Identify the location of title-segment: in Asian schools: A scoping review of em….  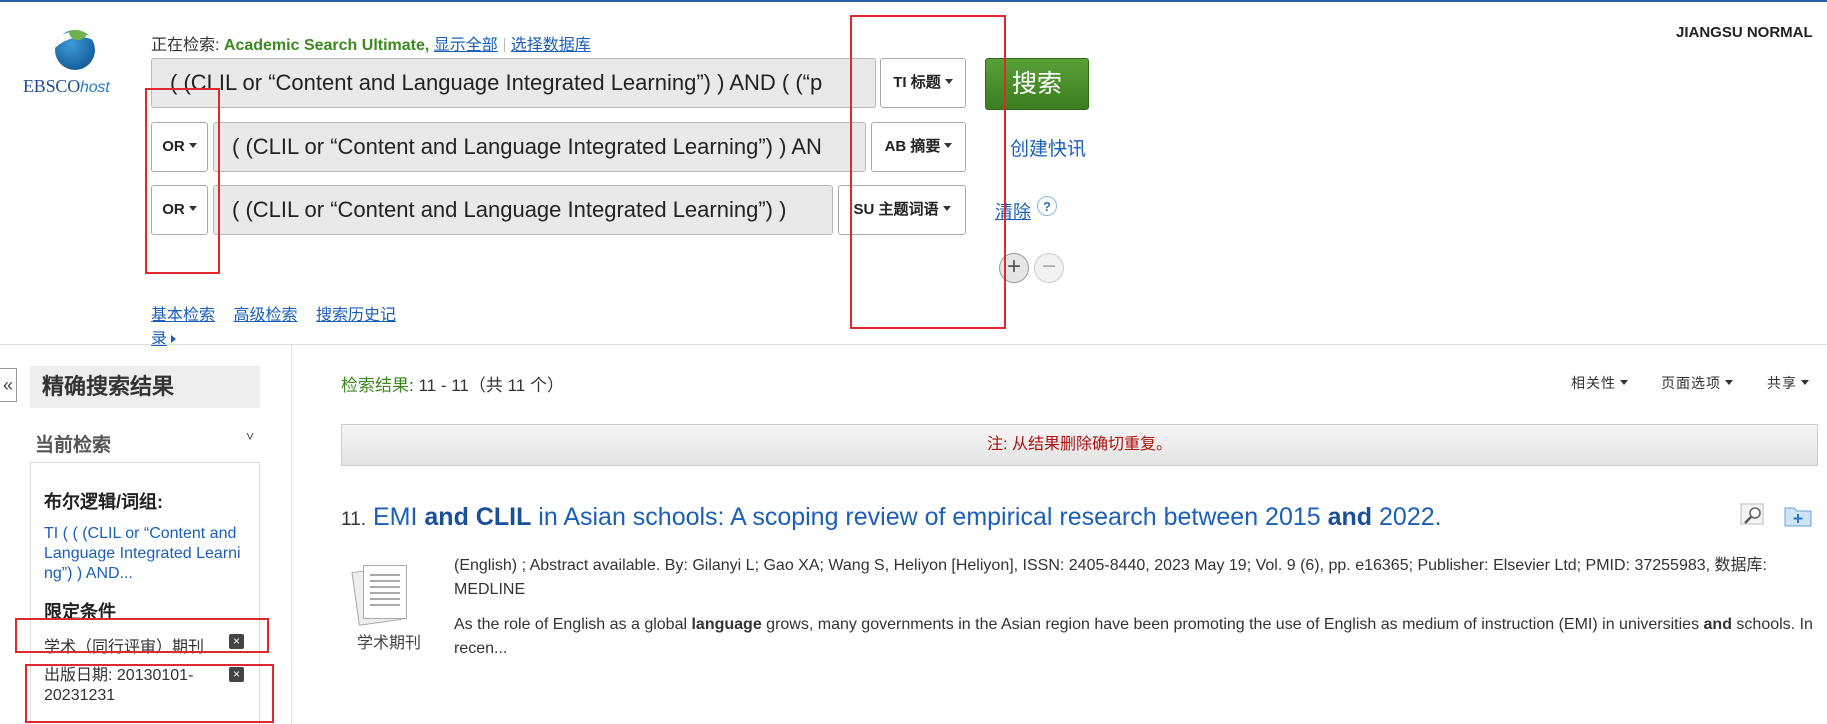
(929, 517).